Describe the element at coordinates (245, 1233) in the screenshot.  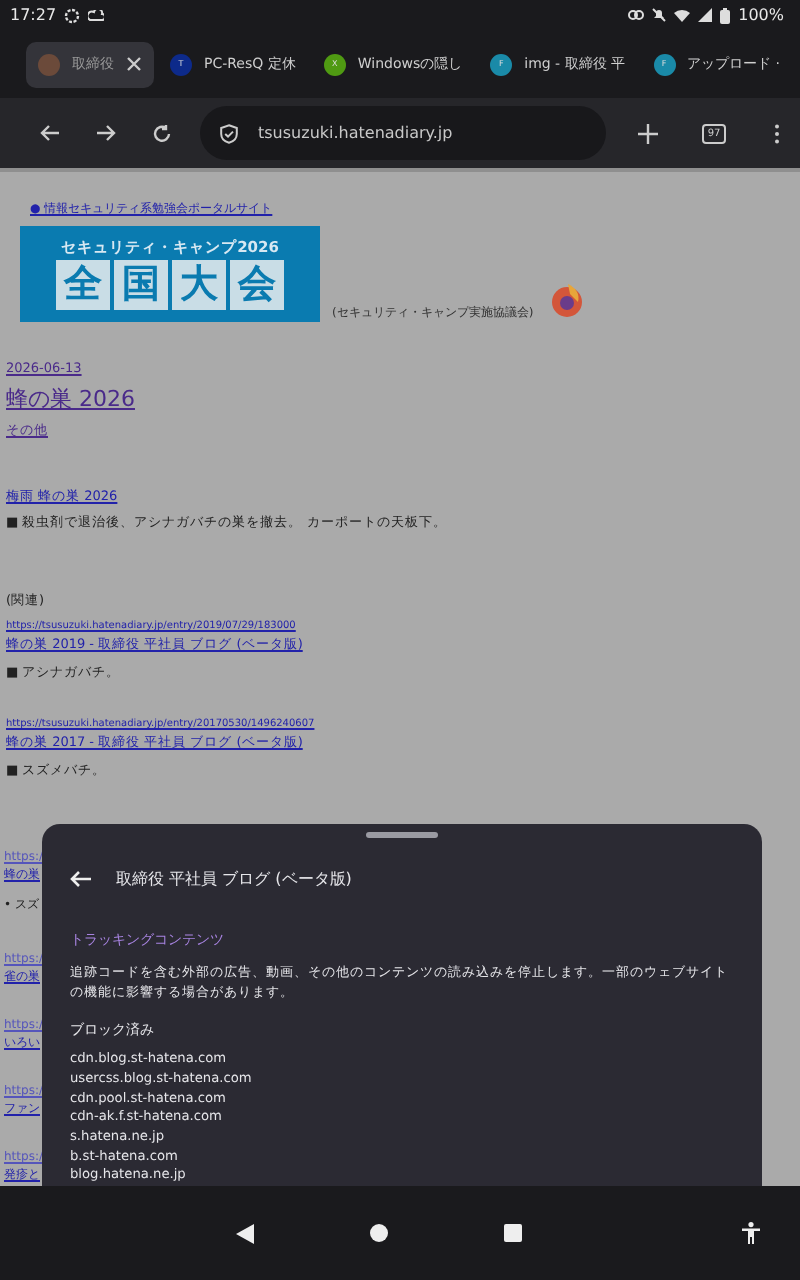
I see `back-icon` at that location.